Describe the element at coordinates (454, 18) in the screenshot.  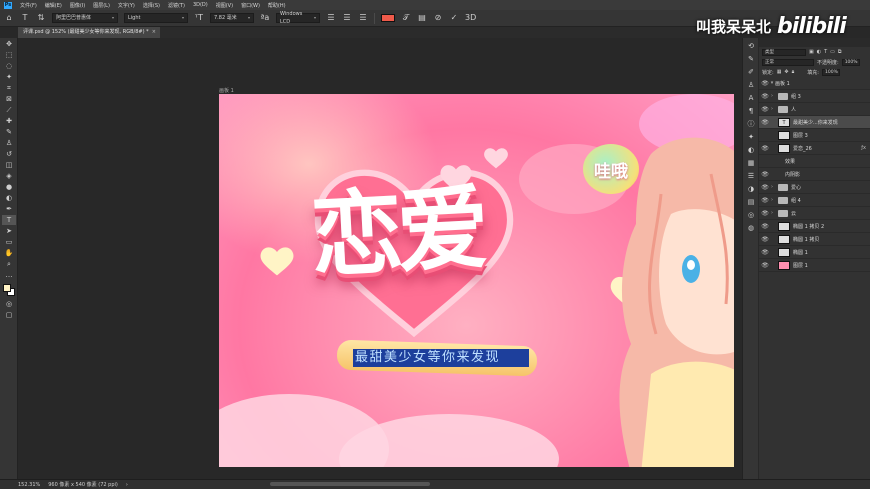
I see `commit-check-icon: ✓` at that location.